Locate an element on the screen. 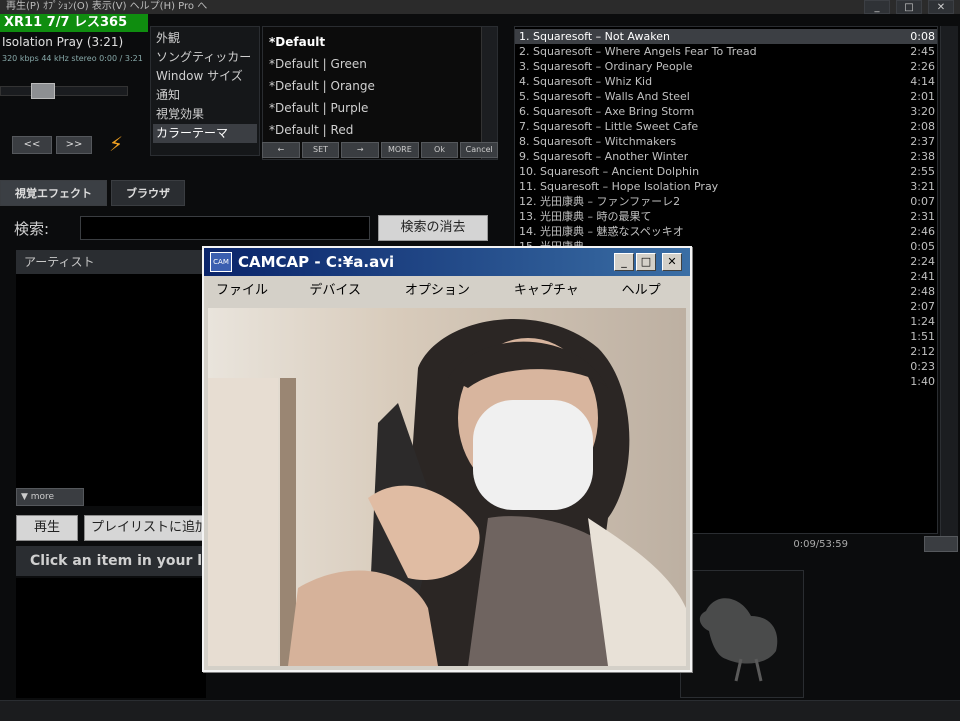  playlist-row-time: 3:20 is located at coordinates (922, 111).